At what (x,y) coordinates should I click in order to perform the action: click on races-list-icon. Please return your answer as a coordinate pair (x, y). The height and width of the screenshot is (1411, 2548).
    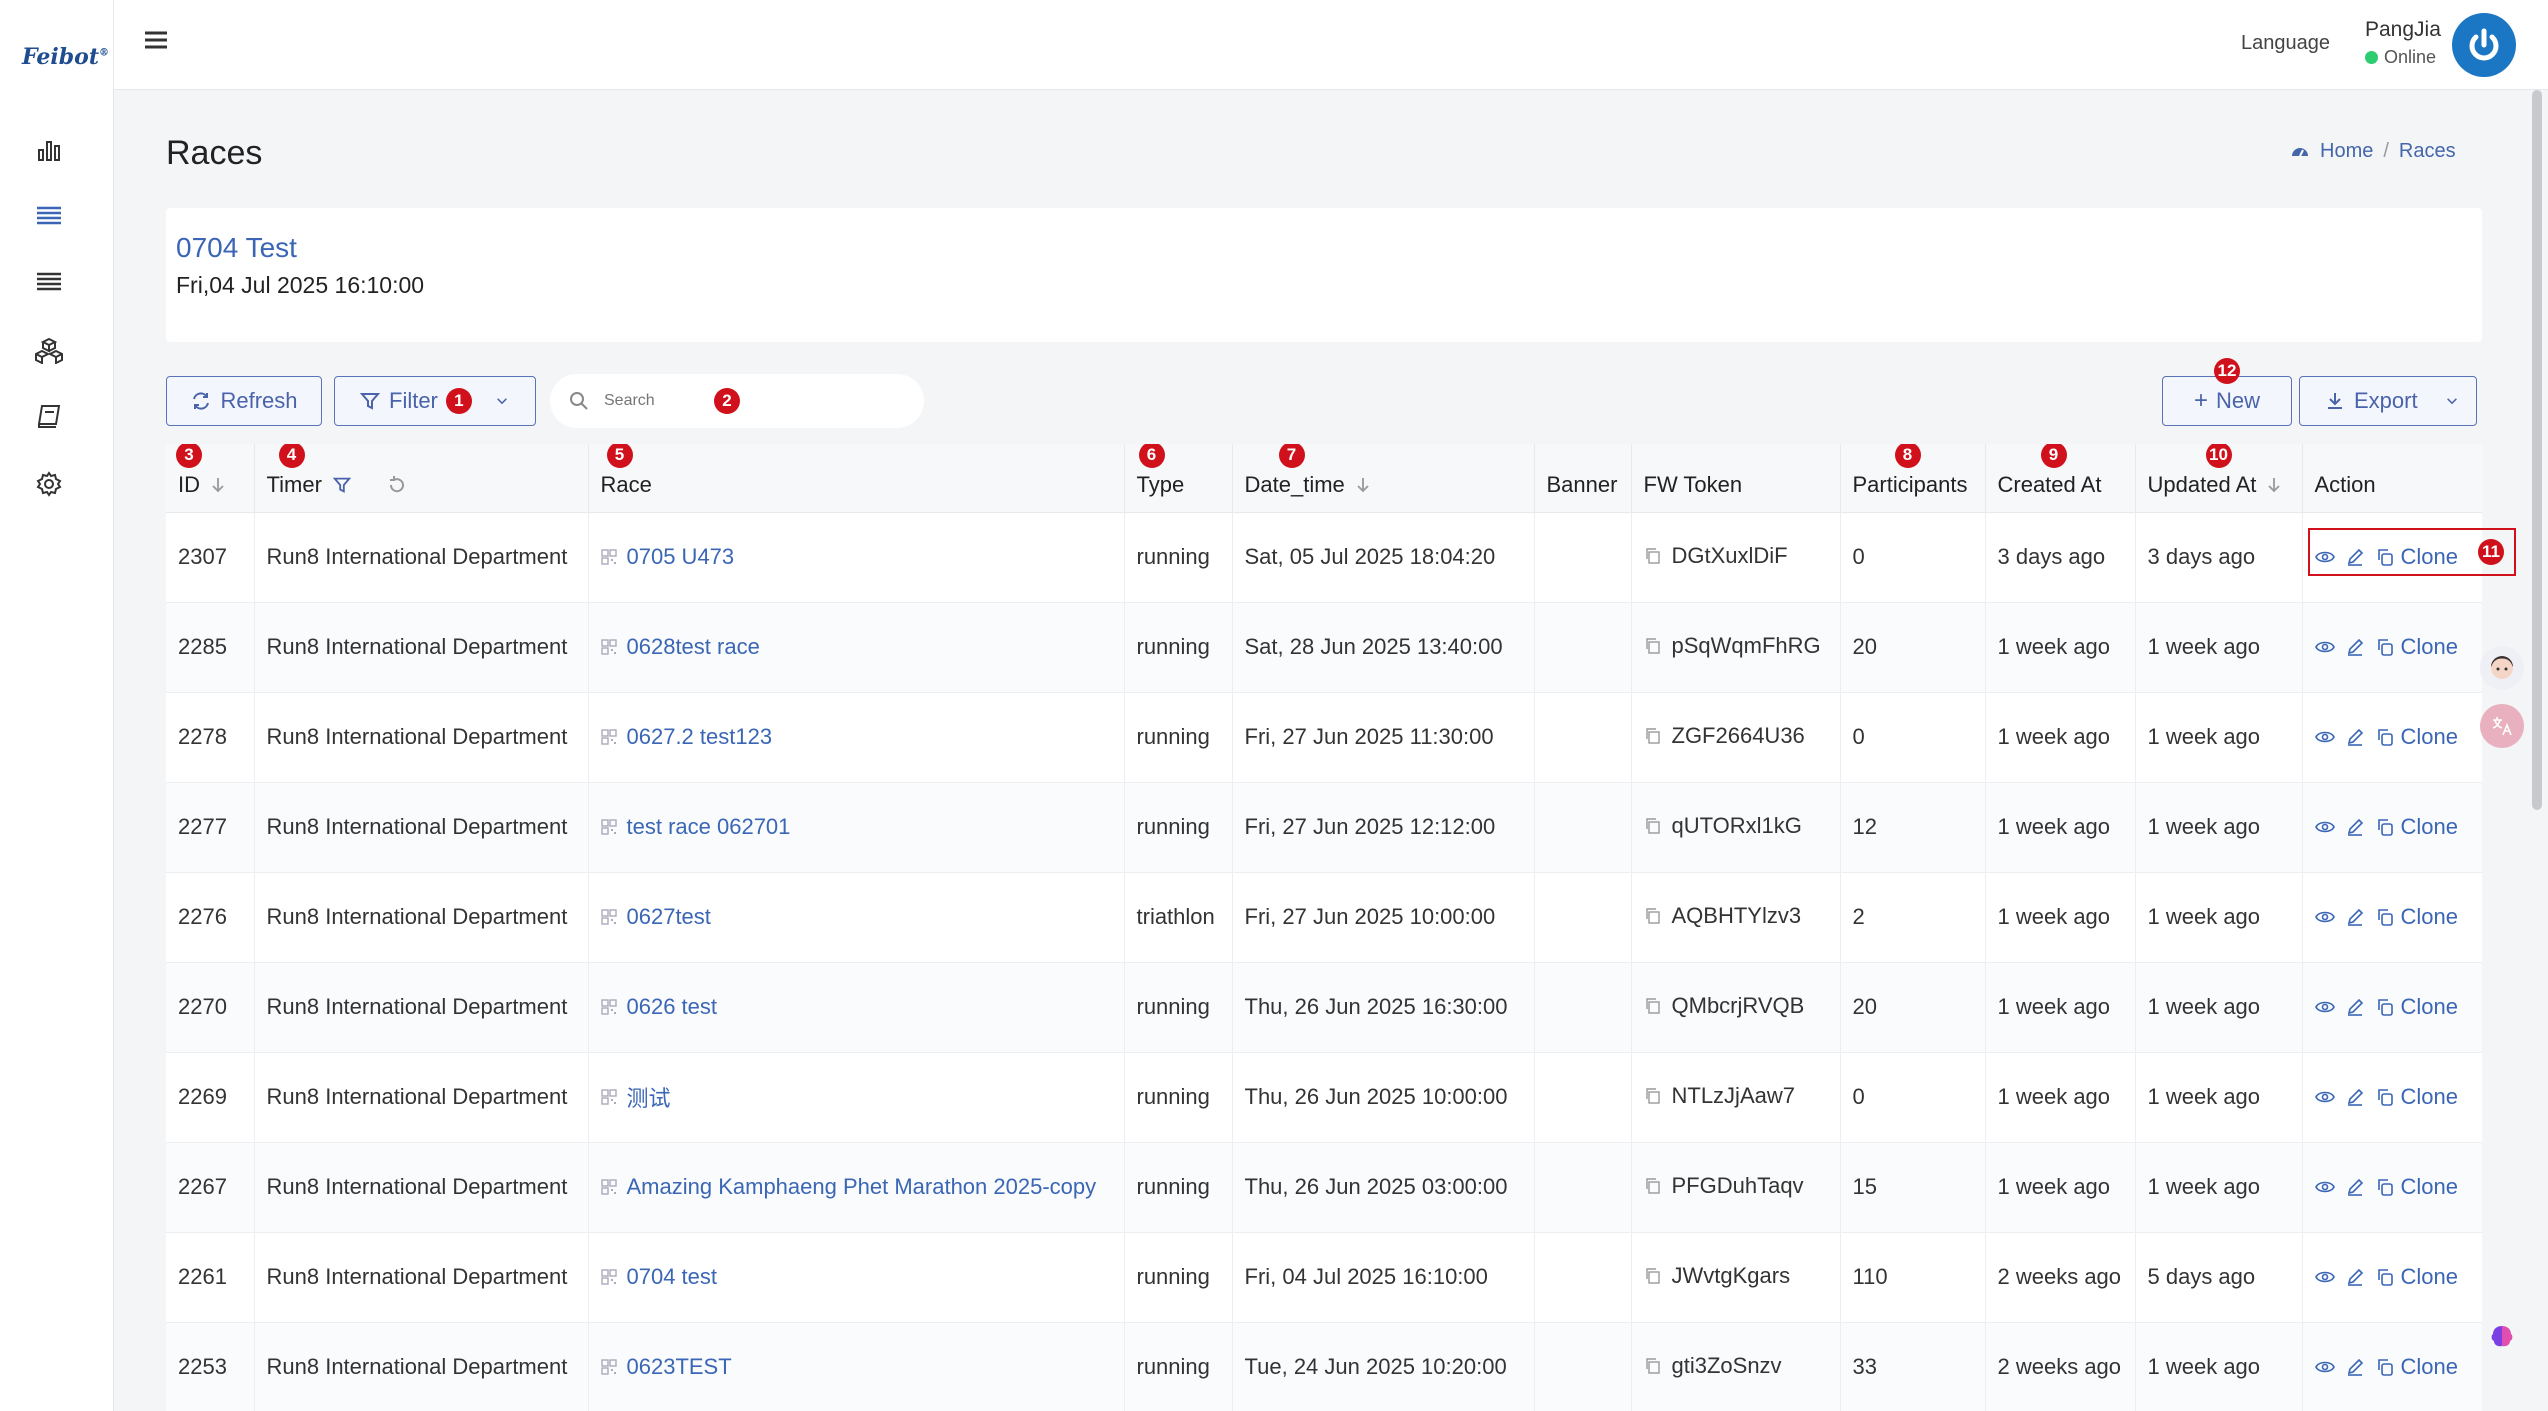
    Looking at the image, I should click on (49, 216).